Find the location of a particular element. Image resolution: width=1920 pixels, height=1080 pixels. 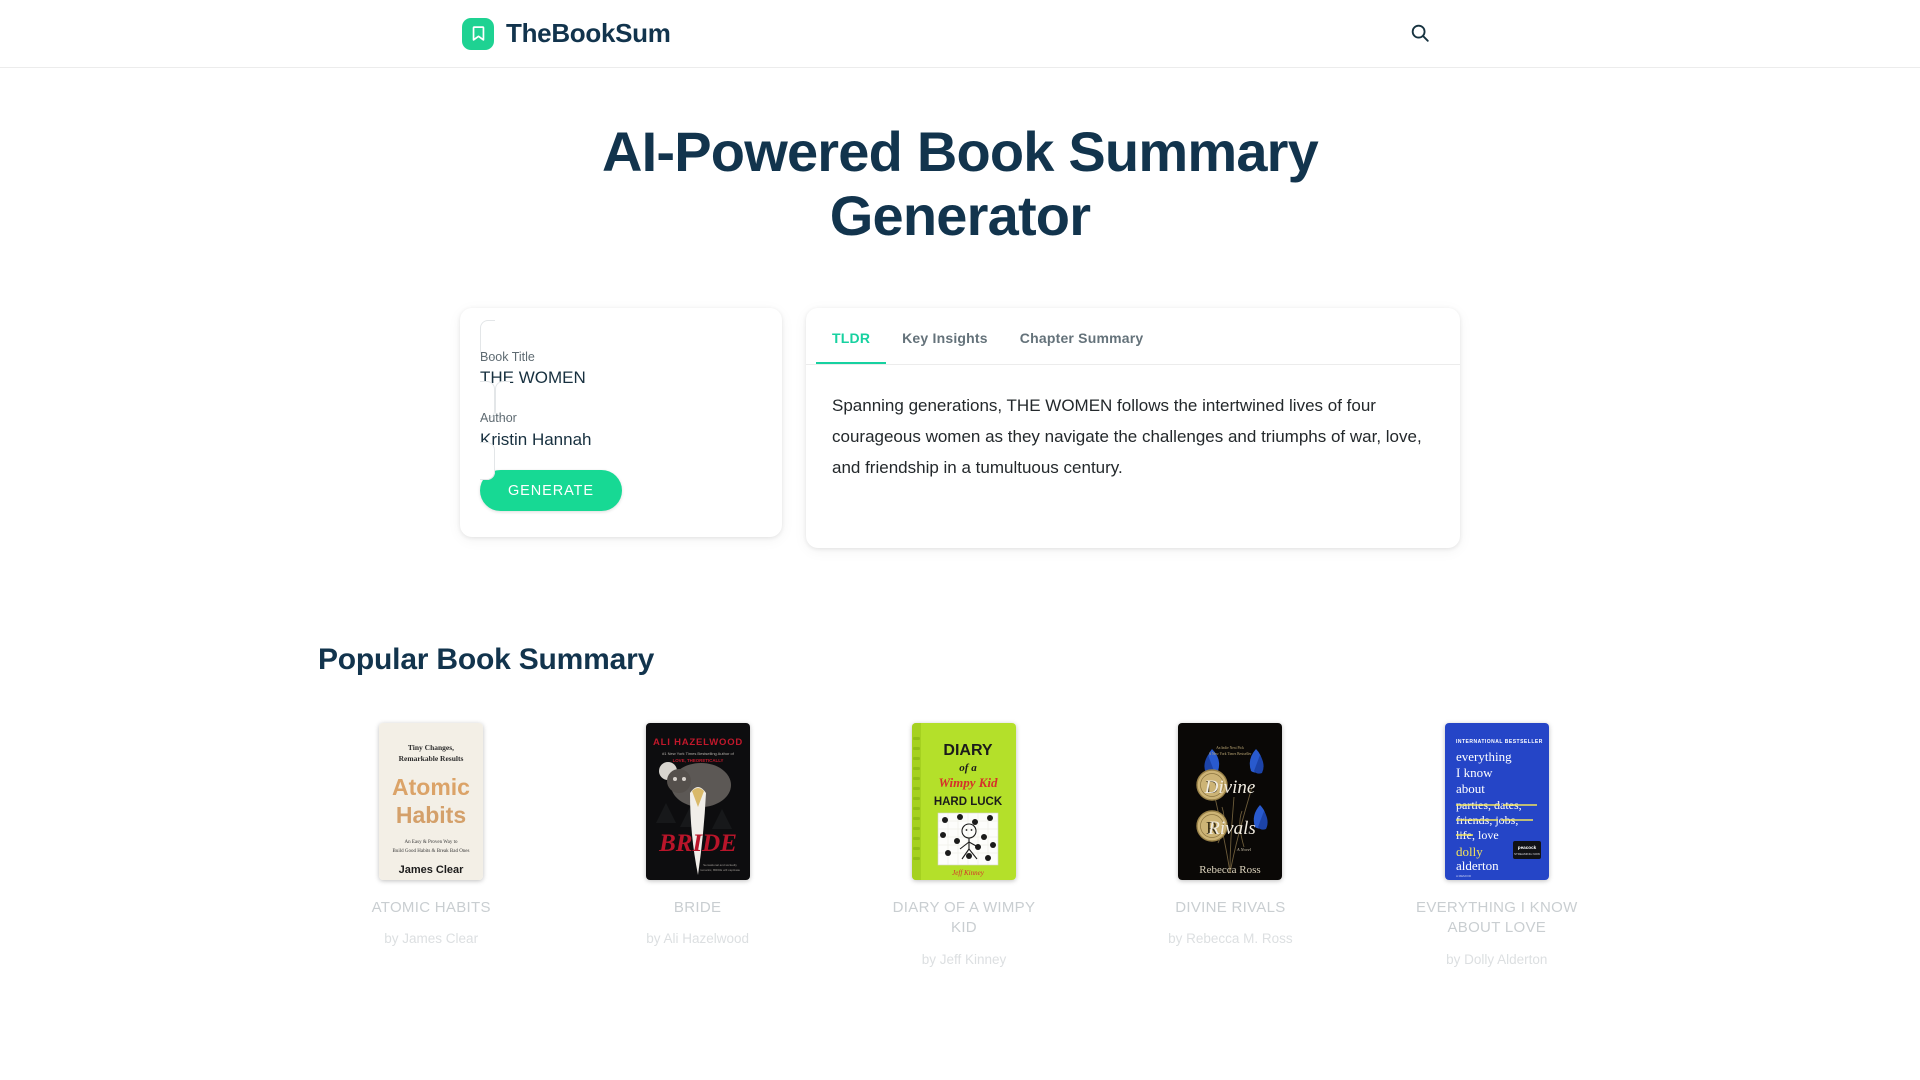

svg-text:Build Good Habits & Break Bad: Build Good Habits & Break Bad Ones is located at coordinates (431, 851).